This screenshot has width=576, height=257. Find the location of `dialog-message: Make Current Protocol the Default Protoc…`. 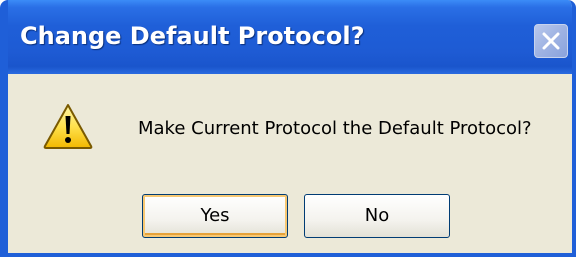

dialog-message: Make Current Protocol the Default Protoc… is located at coordinates (335, 128).